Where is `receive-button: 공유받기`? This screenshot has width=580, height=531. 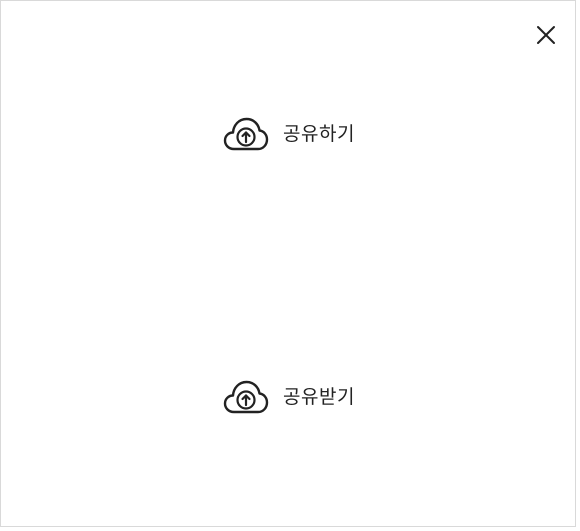
receive-button: 공유받기 is located at coordinates (289, 397).